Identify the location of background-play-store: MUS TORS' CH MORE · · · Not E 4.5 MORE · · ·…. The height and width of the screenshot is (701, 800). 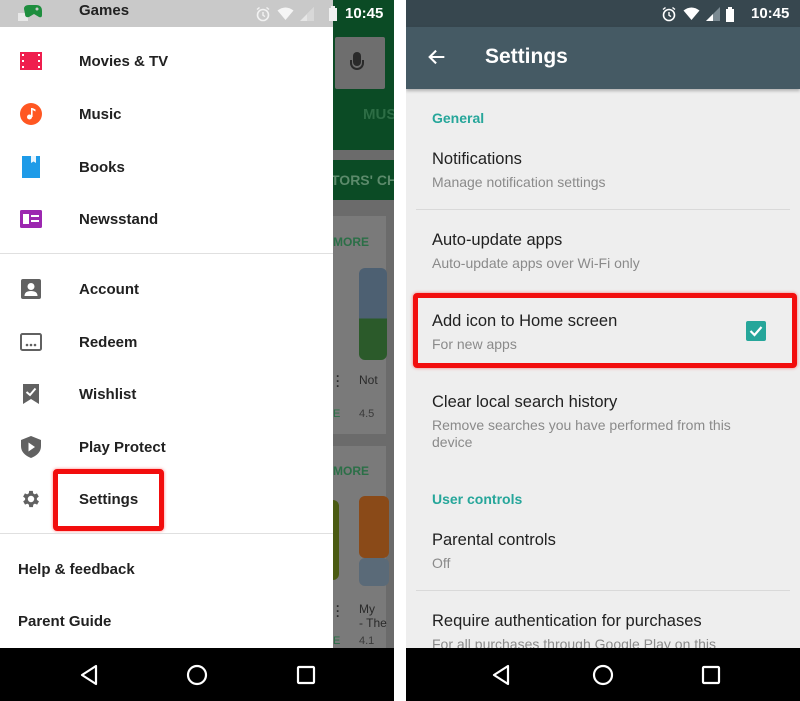
(363, 324).